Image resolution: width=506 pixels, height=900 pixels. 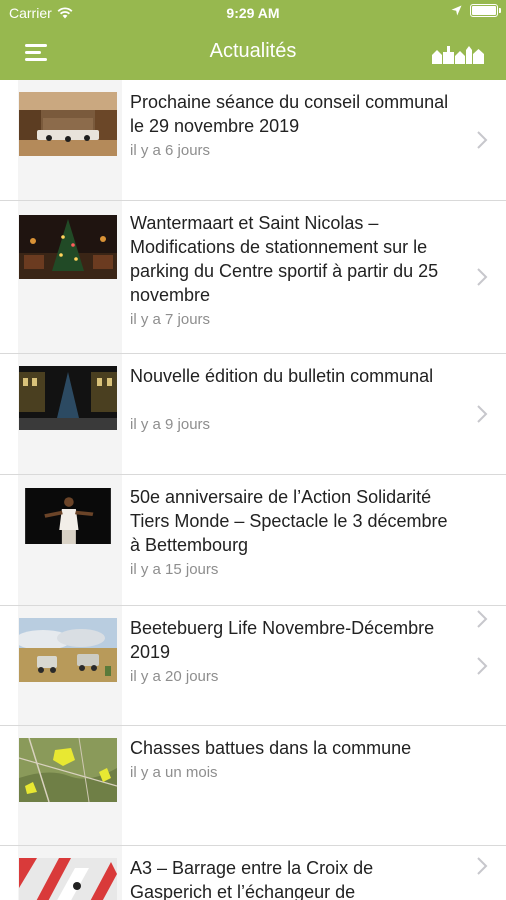 I want to click on news-date: il y a 9 jours, so click(x=170, y=424).